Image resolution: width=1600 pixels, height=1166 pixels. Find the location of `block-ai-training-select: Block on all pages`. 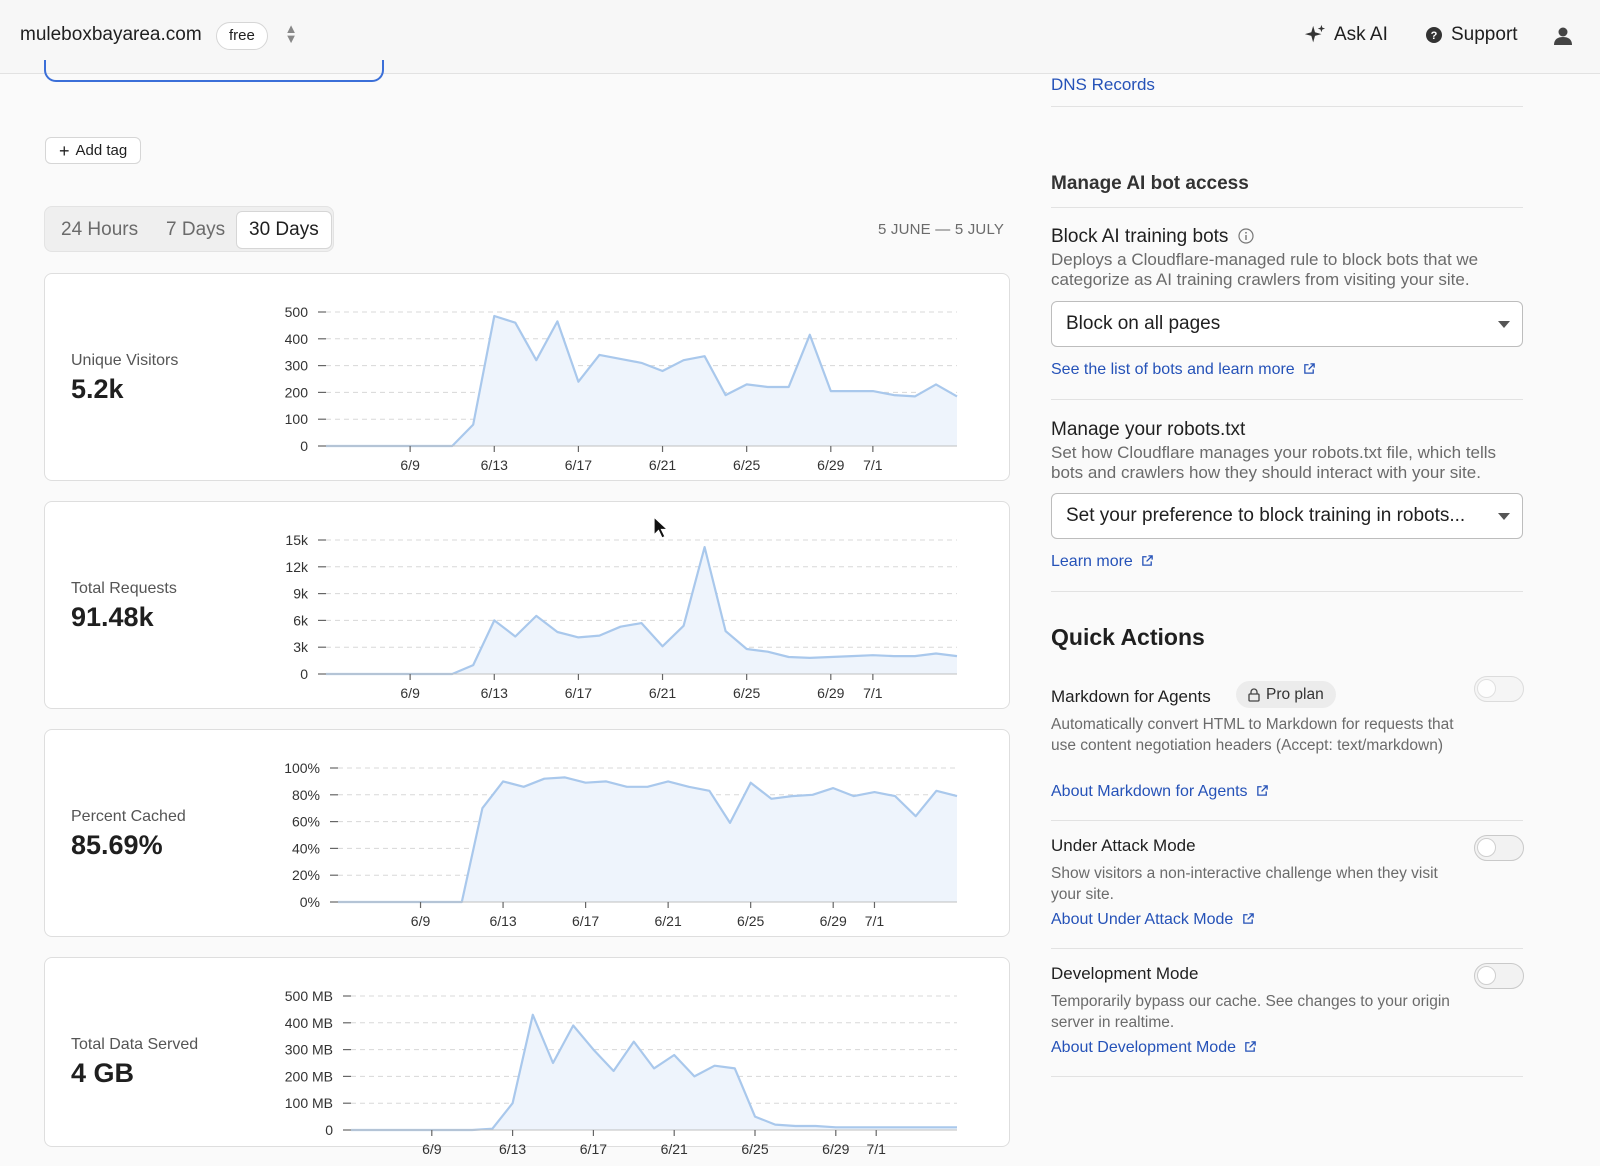

block-ai-training-select: Block on all pages is located at coordinates (1287, 324).